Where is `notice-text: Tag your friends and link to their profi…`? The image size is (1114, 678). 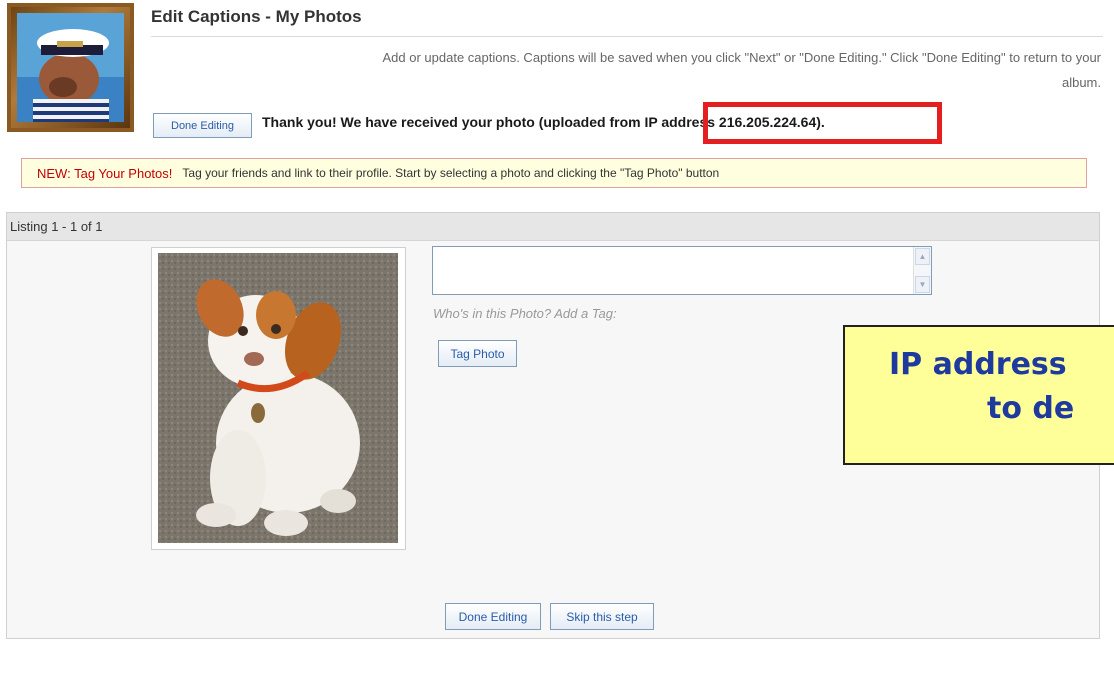 notice-text: Tag your friends and link to their profi… is located at coordinates (451, 173).